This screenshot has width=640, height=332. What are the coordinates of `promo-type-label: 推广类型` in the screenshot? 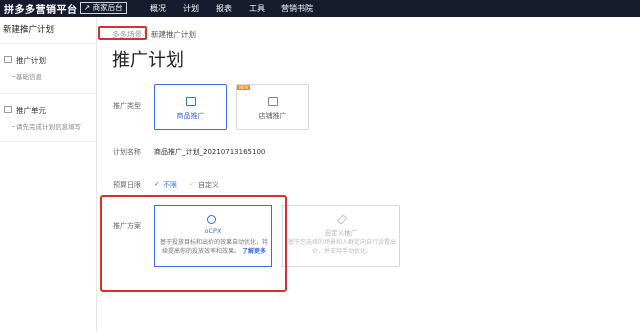 It's located at (127, 106).